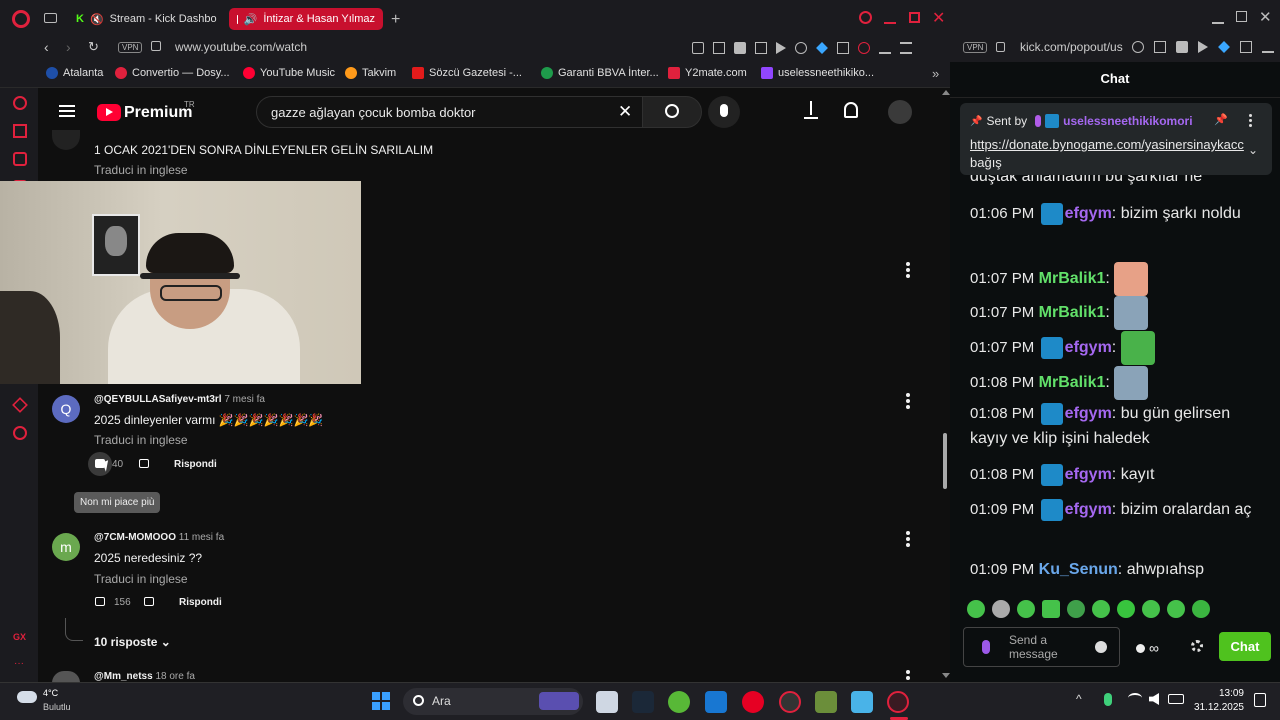  I want to click on tab-island-icon, so click(50, 18).